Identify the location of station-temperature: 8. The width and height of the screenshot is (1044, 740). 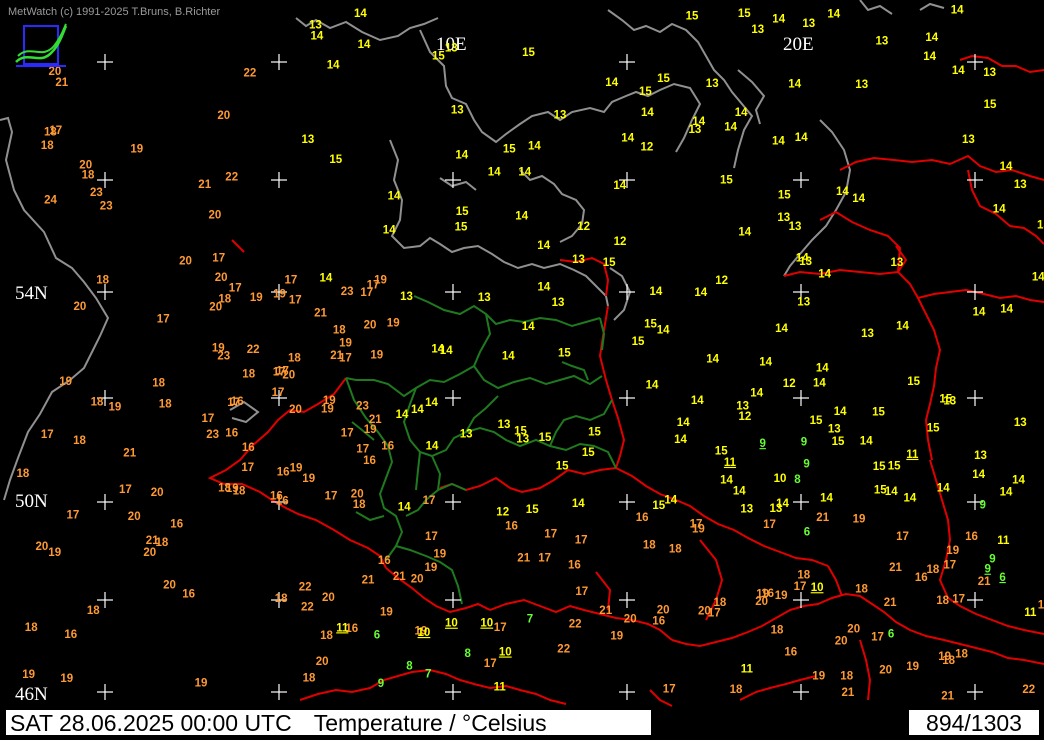
(797, 480).